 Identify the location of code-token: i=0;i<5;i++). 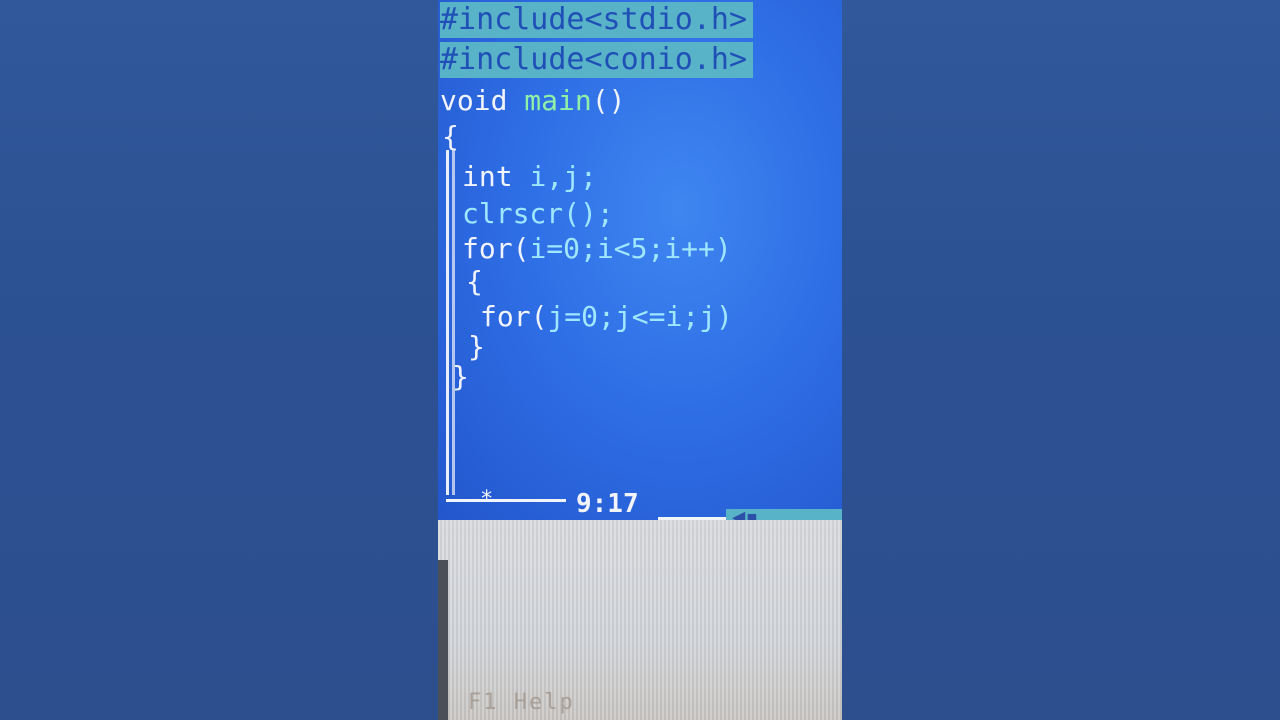
(630, 248).